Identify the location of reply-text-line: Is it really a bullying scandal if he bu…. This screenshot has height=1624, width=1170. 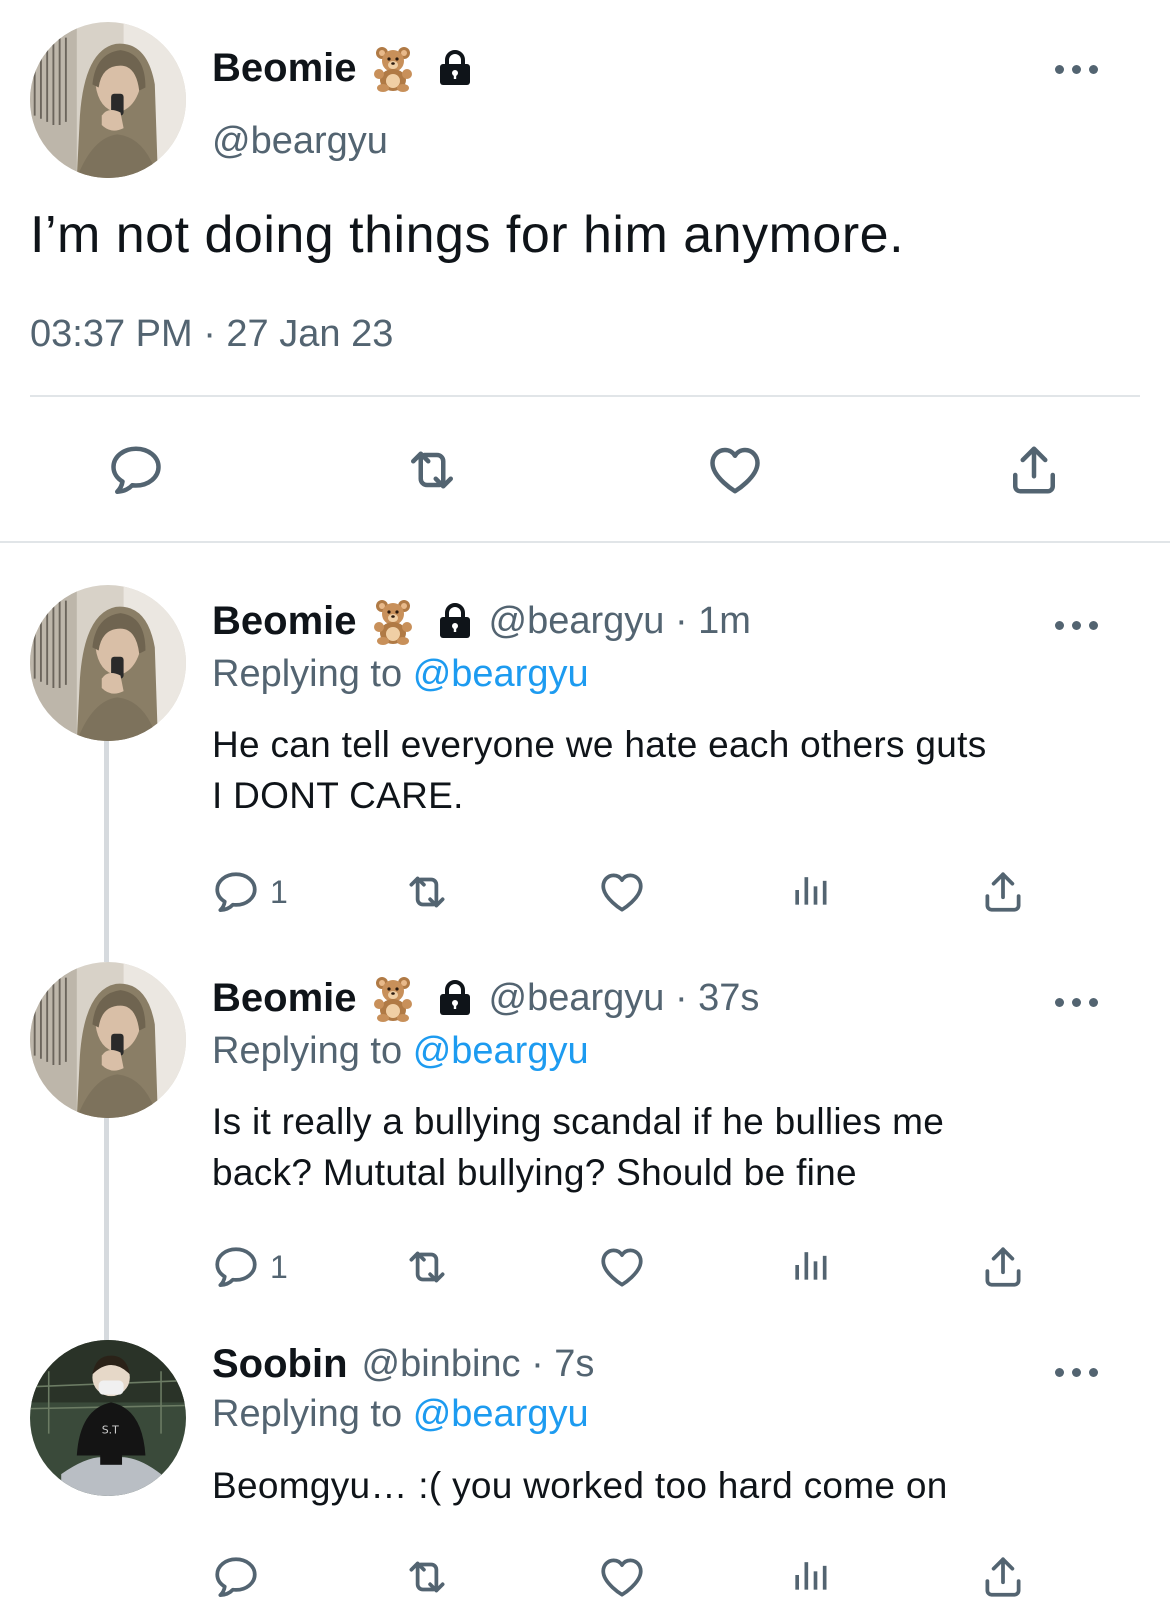
(578, 1121).